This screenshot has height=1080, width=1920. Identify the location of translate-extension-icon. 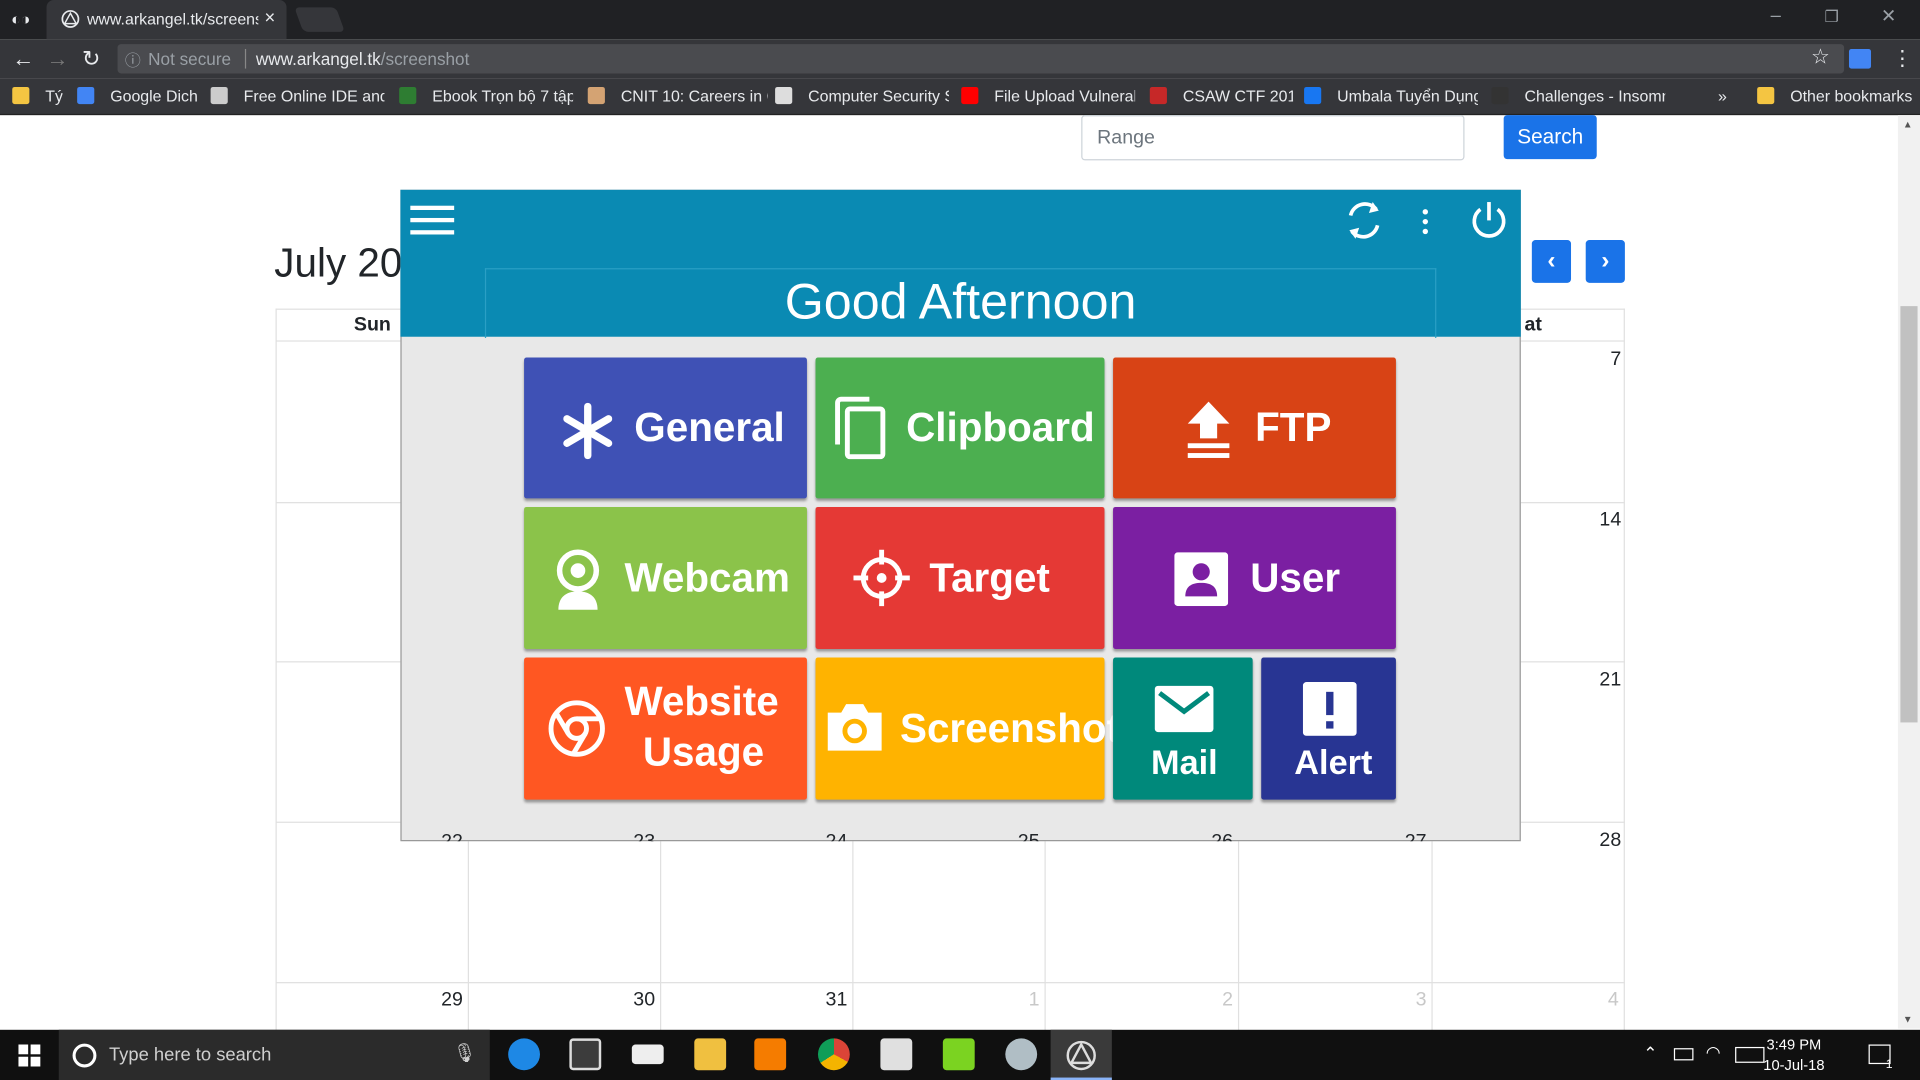
(1860, 58).